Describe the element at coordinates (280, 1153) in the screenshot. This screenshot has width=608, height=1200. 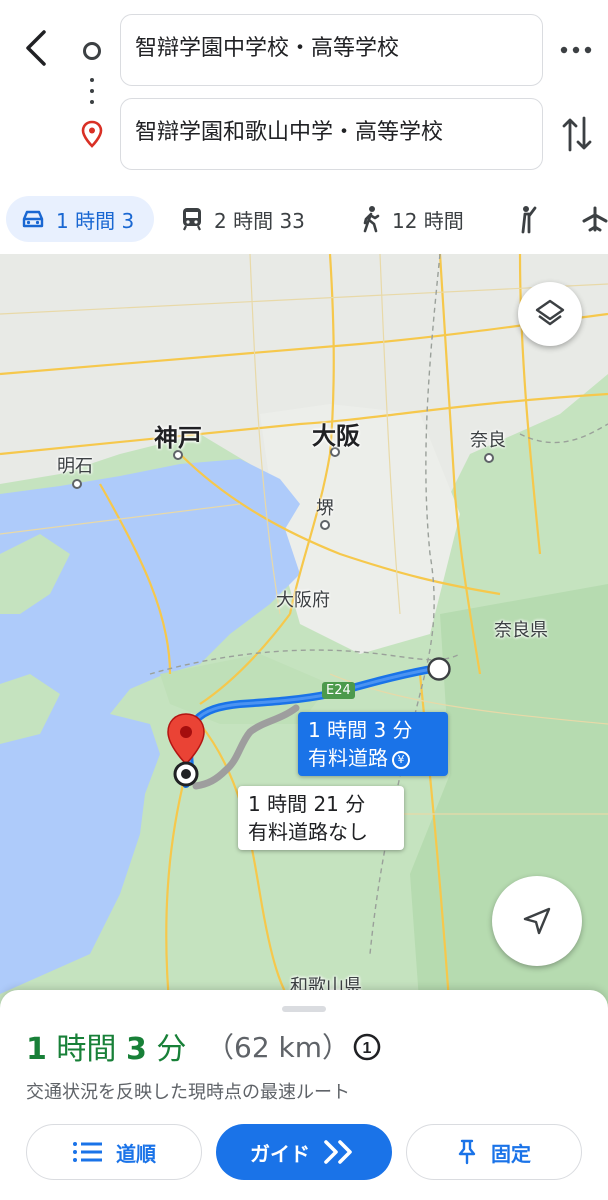
I see `guide-button-label: ガイド` at that location.